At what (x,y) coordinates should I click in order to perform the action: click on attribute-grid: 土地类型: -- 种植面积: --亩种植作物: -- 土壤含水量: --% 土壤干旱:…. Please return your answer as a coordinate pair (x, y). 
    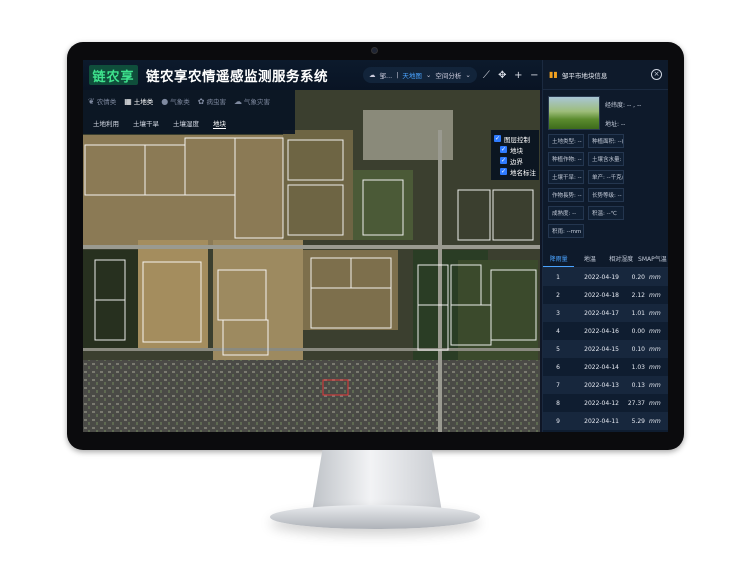
    Looking at the image, I should click on (605, 184).